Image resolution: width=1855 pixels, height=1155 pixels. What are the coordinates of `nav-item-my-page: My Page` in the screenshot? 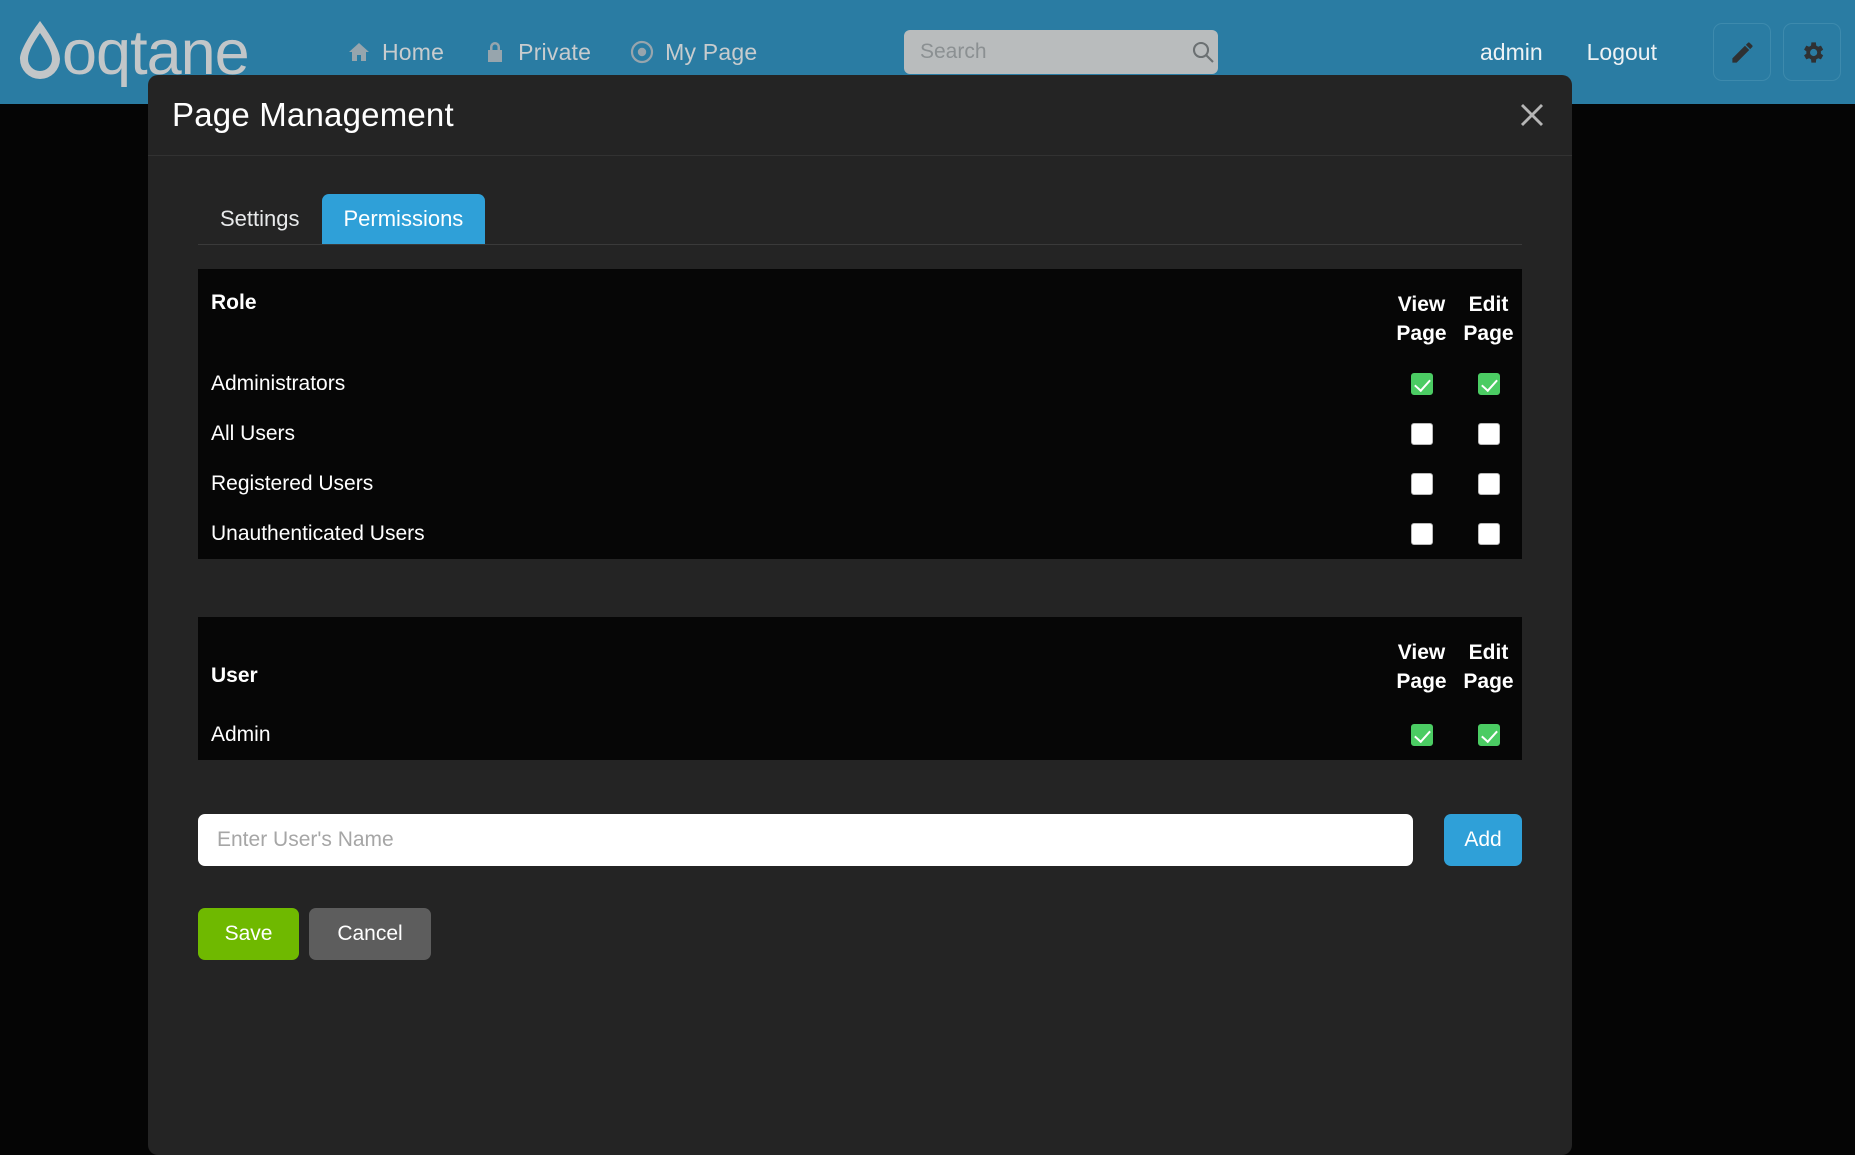 It's located at (693, 52).